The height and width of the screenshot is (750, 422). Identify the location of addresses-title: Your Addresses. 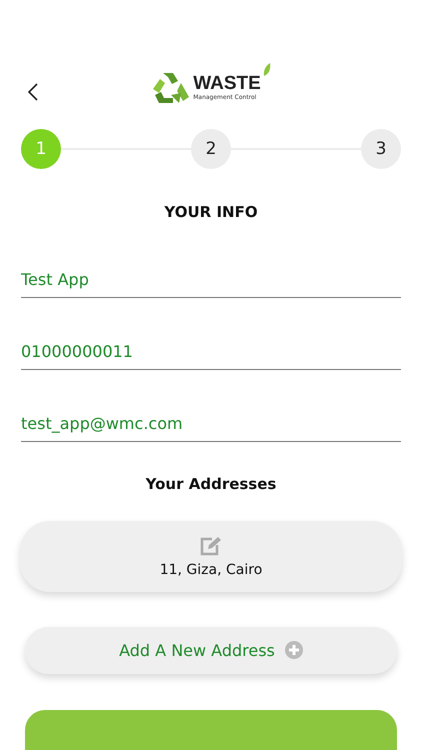
(211, 484).